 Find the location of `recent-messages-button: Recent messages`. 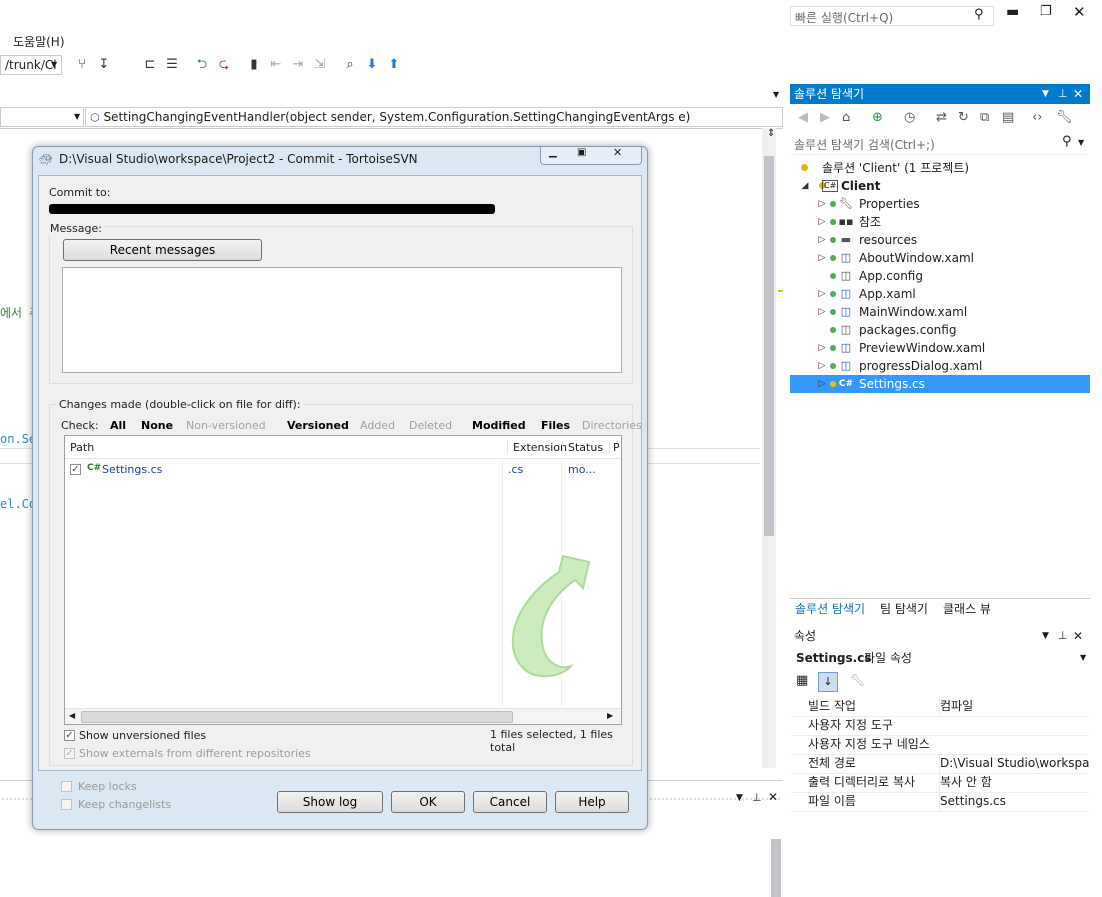

recent-messages-button: Recent messages is located at coordinates (162, 250).